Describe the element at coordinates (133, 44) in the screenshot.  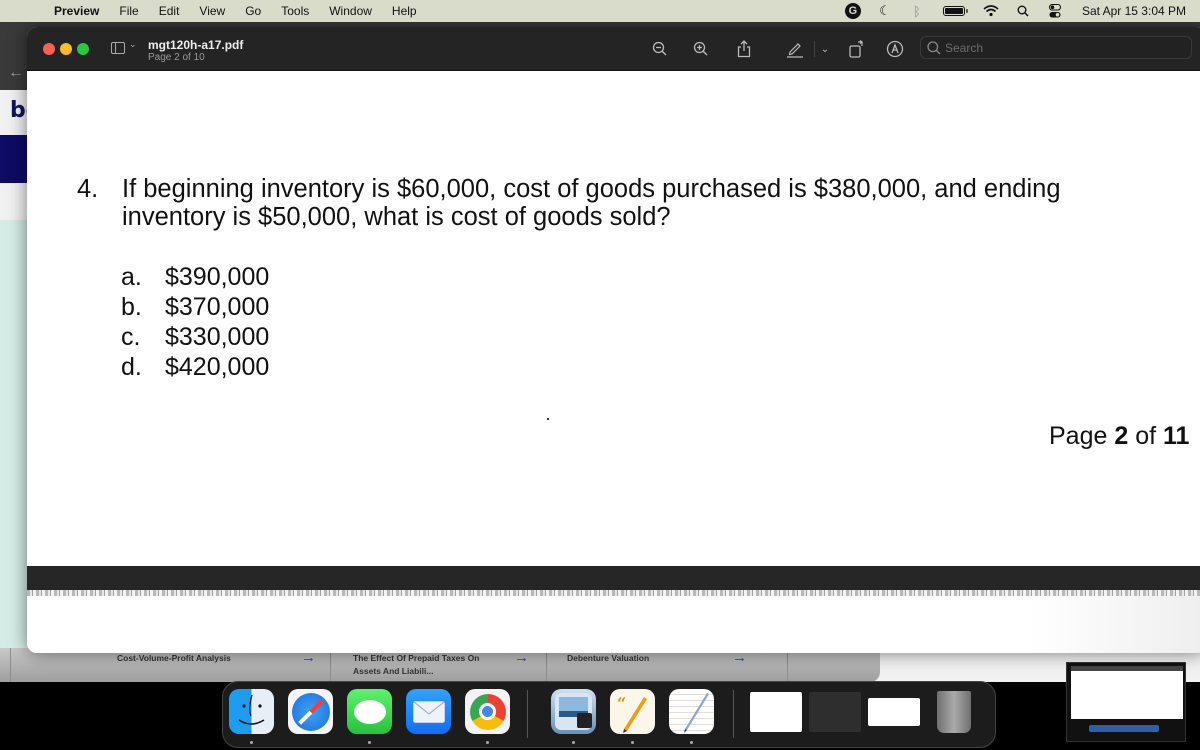
I see `chevron-down-icon: ⌄` at that location.